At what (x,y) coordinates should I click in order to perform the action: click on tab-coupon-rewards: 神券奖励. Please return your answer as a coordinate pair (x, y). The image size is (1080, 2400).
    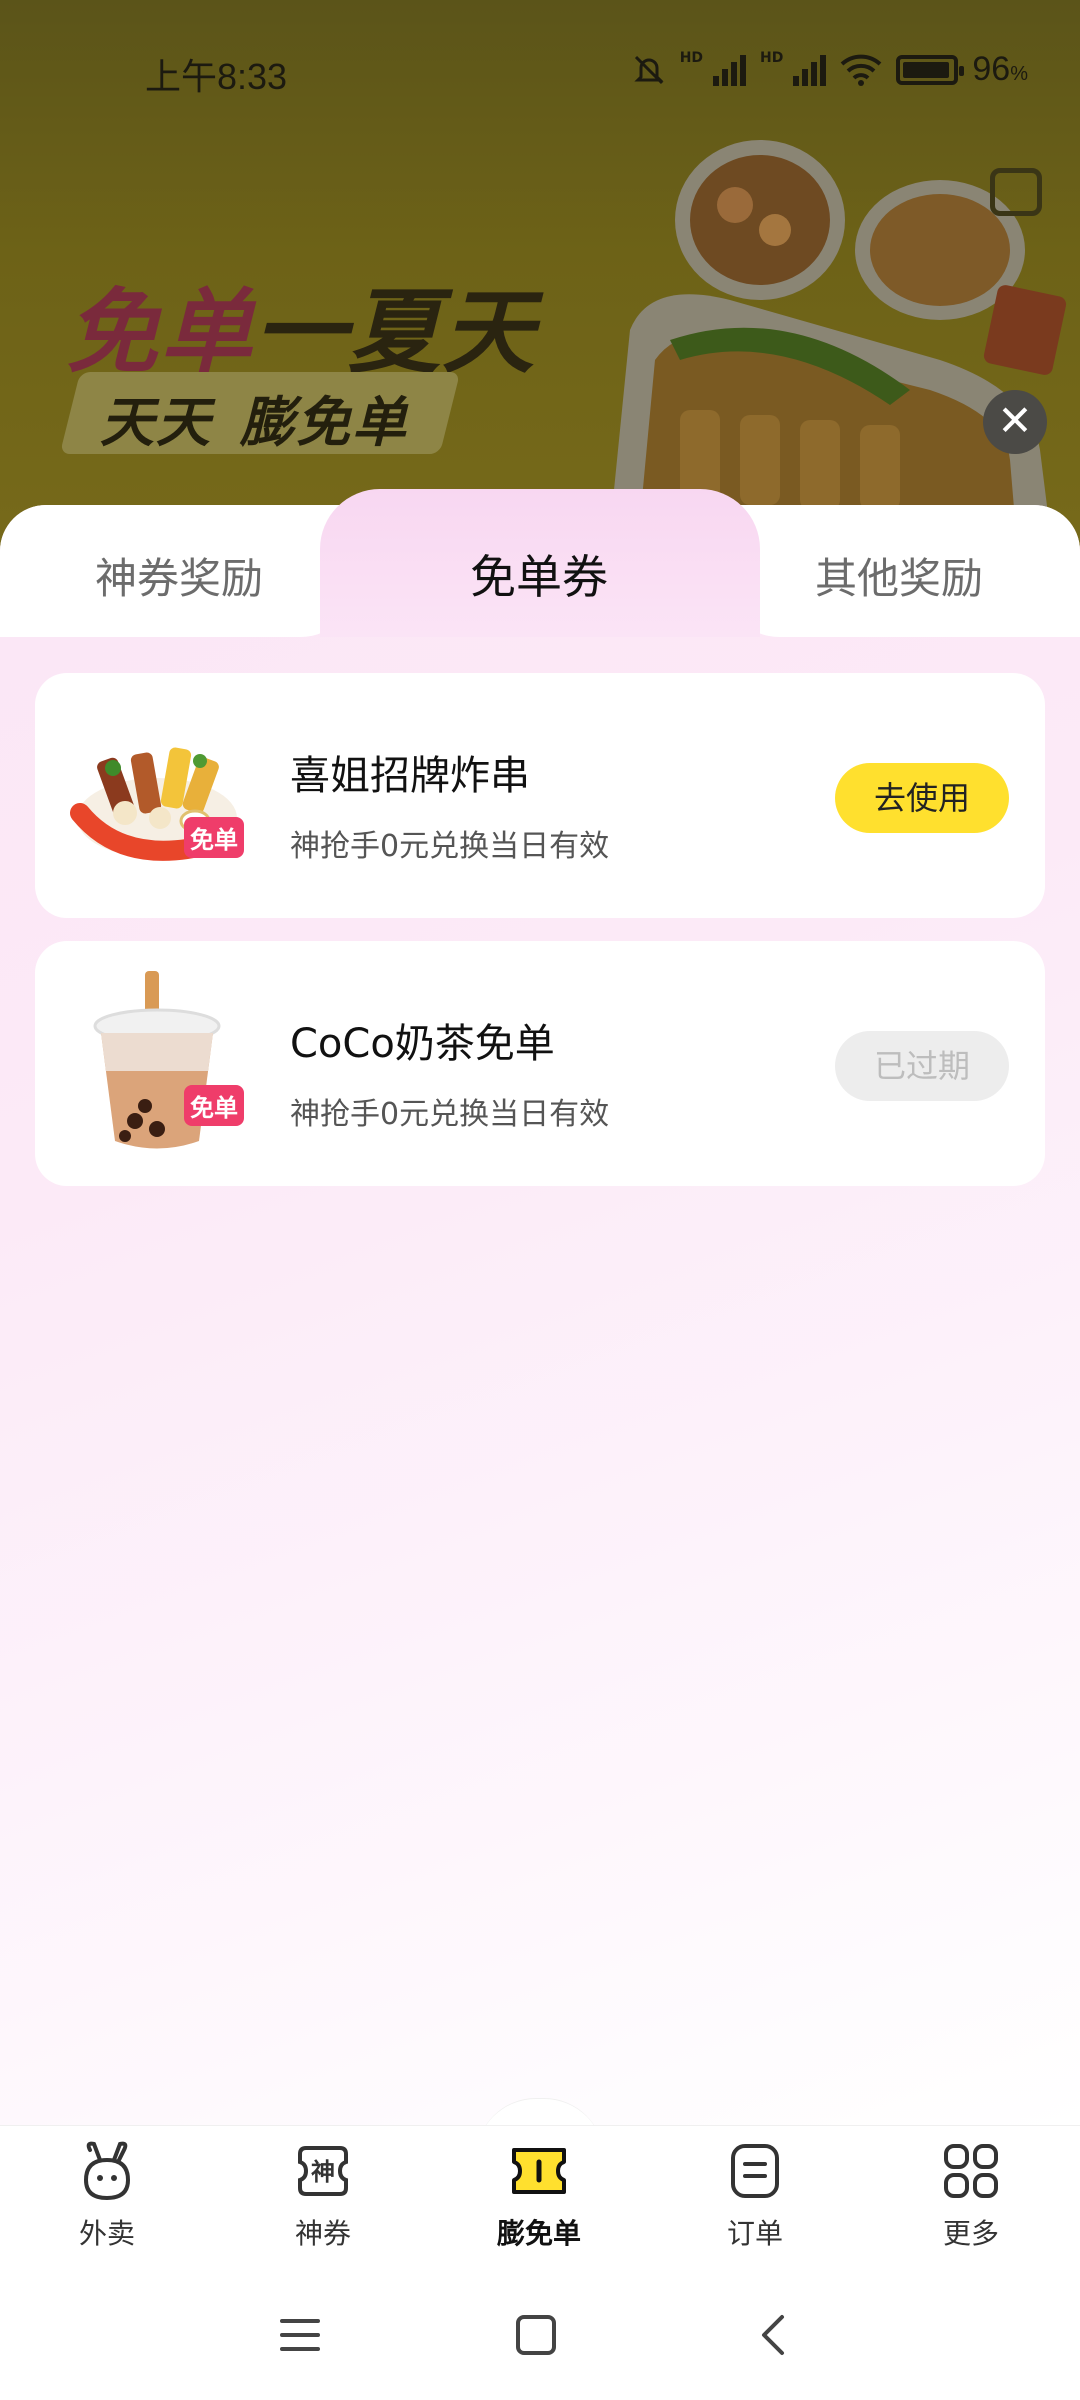
    Looking at the image, I should click on (179, 575).